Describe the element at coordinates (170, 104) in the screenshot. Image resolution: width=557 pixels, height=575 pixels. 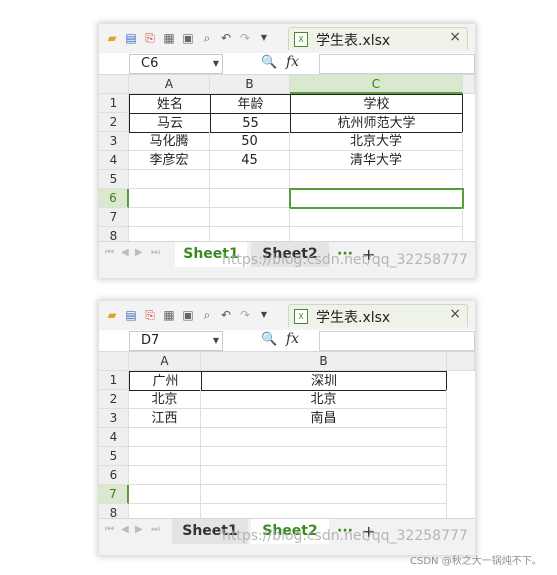
I see `cell-a1: 姓名` at that location.